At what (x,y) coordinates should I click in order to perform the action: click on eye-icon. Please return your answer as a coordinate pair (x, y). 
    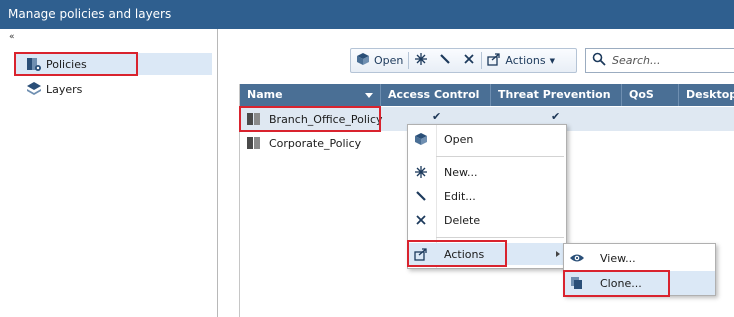
    Looking at the image, I should click on (577, 258).